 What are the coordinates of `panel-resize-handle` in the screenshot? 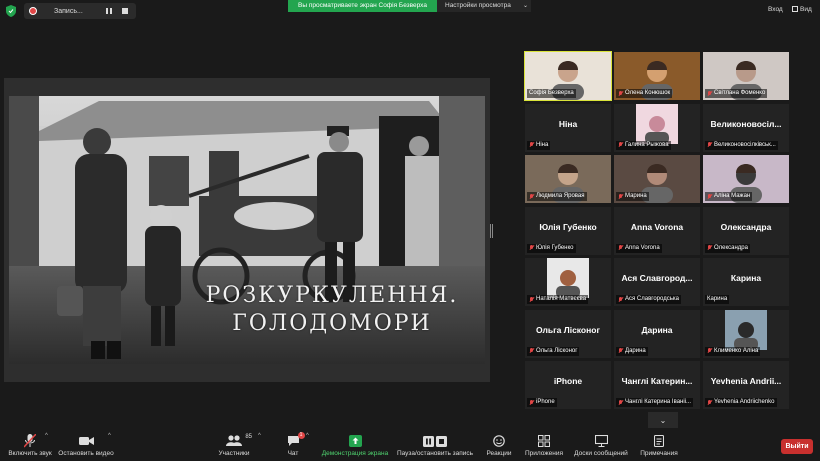 It's located at (491, 231).